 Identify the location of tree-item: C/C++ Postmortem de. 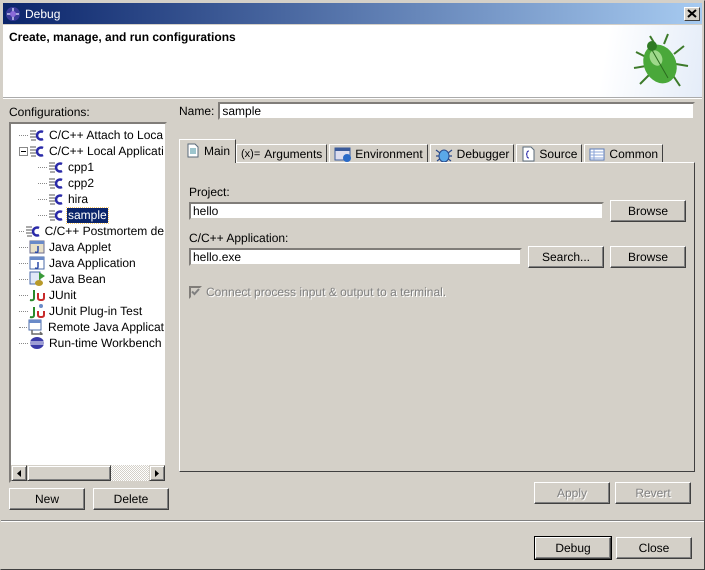
(104, 231).